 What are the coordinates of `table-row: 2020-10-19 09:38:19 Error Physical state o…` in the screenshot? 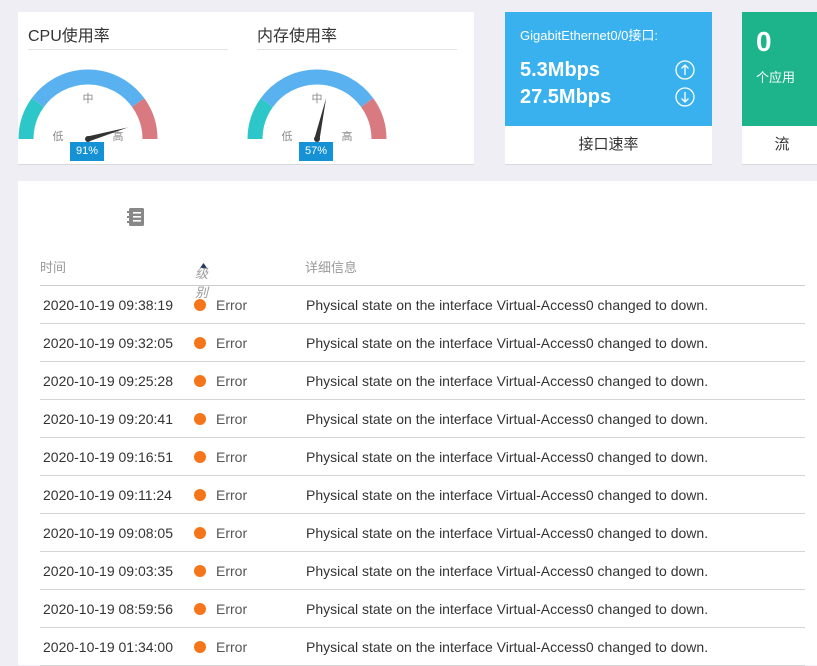 It's located at (422, 305).